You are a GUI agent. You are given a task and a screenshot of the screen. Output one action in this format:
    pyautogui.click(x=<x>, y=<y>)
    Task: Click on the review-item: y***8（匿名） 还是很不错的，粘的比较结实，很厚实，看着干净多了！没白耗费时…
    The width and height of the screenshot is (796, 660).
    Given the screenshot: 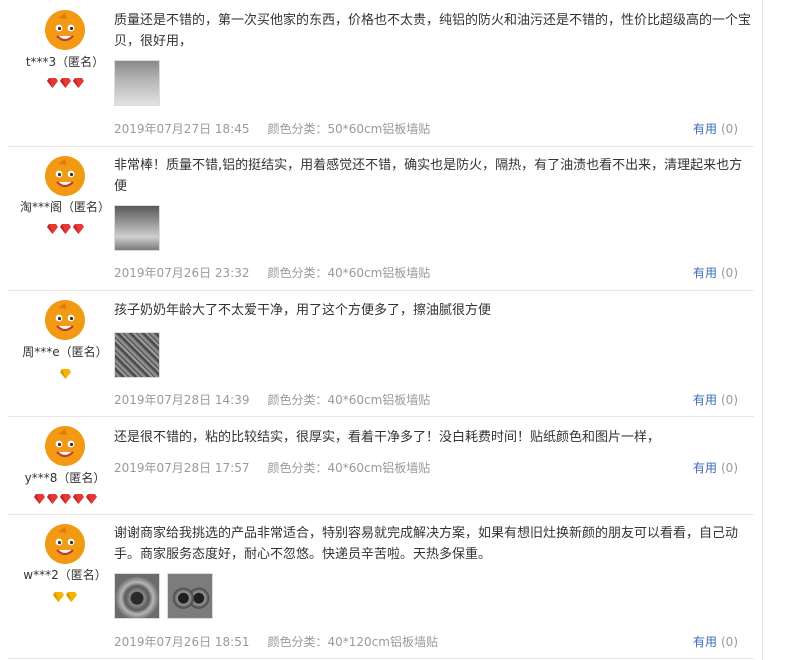 What is the action you would take?
    pyautogui.click(x=381, y=465)
    